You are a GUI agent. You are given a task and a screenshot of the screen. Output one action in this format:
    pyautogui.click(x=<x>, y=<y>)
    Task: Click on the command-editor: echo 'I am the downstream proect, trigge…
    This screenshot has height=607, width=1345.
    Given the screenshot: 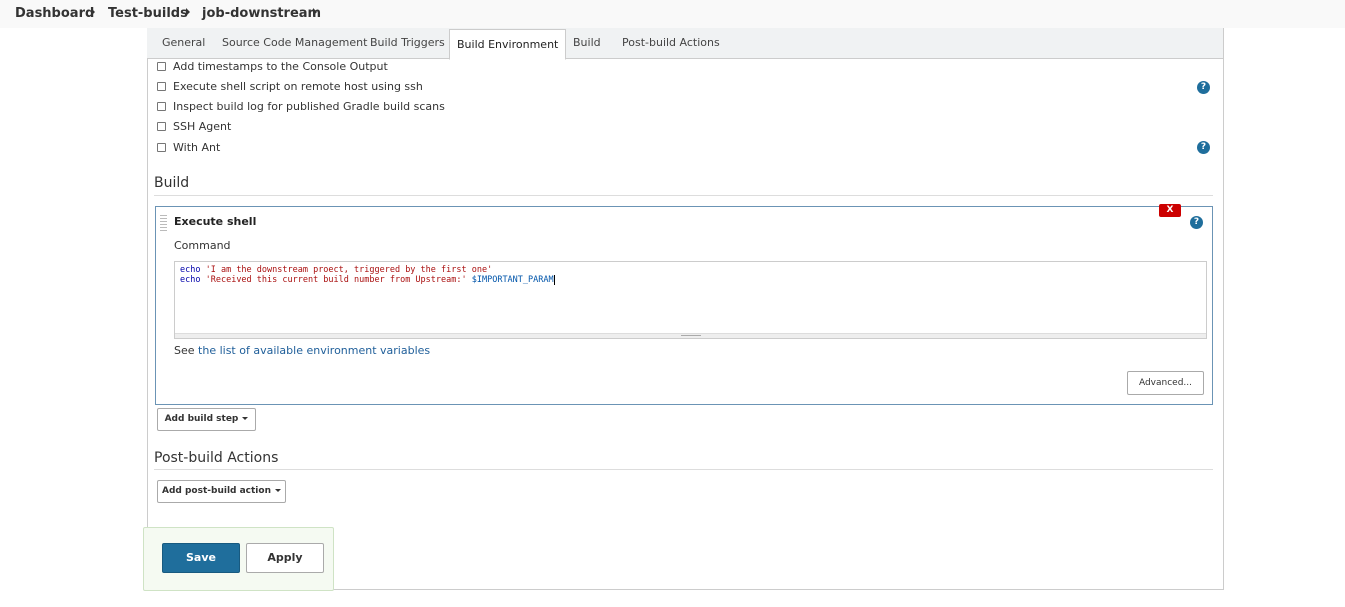 What is the action you would take?
    pyautogui.click(x=690, y=300)
    